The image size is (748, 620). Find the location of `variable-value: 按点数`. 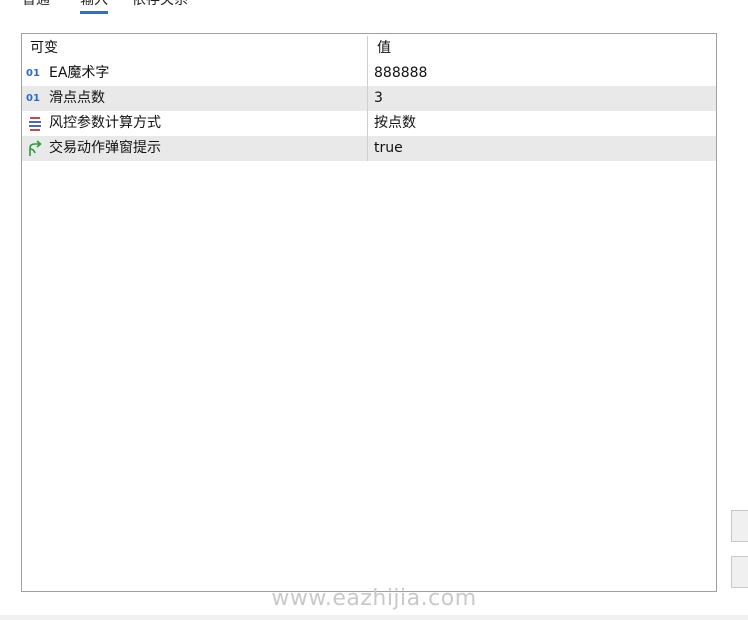

variable-value: 按点数 is located at coordinates (395, 123).